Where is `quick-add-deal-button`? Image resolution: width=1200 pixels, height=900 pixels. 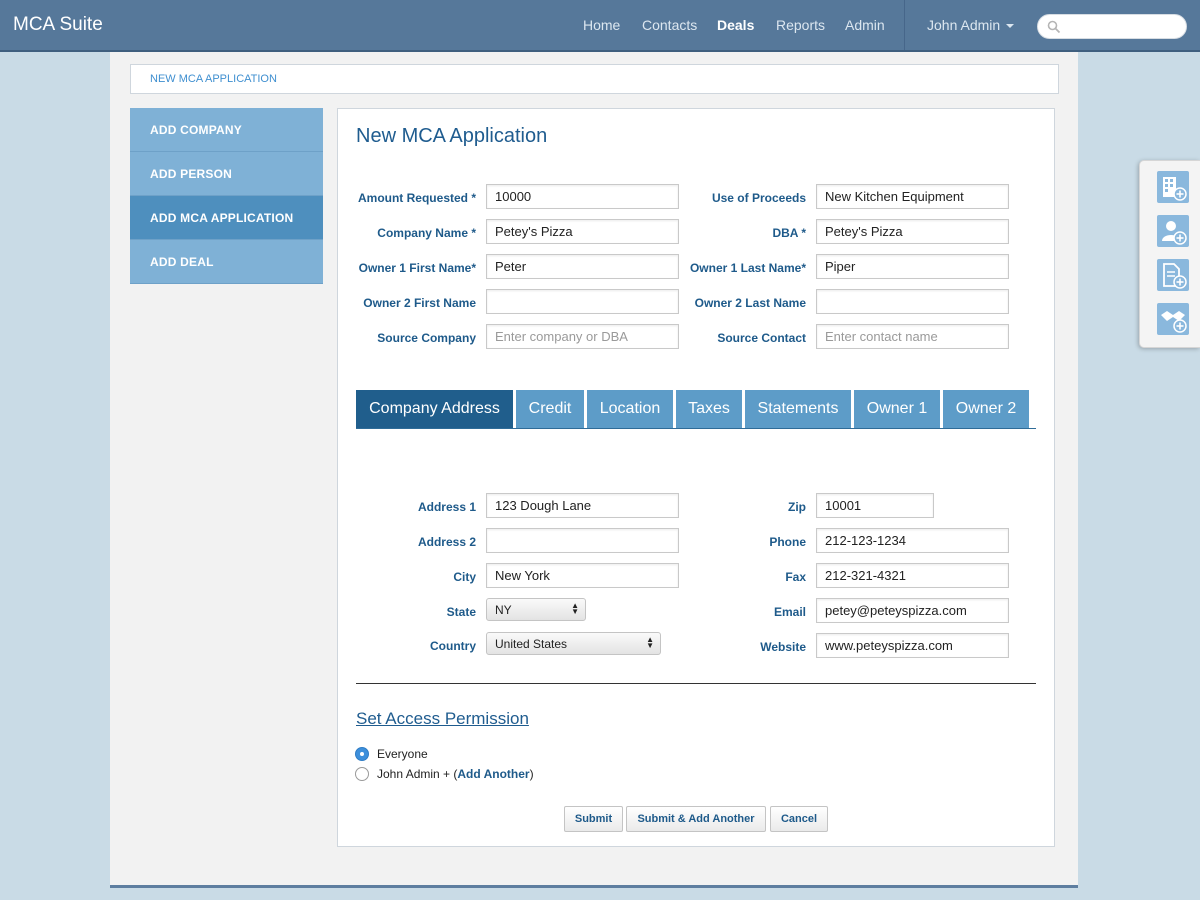 quick-add-deal-button is located at coordinates (1173, 319).